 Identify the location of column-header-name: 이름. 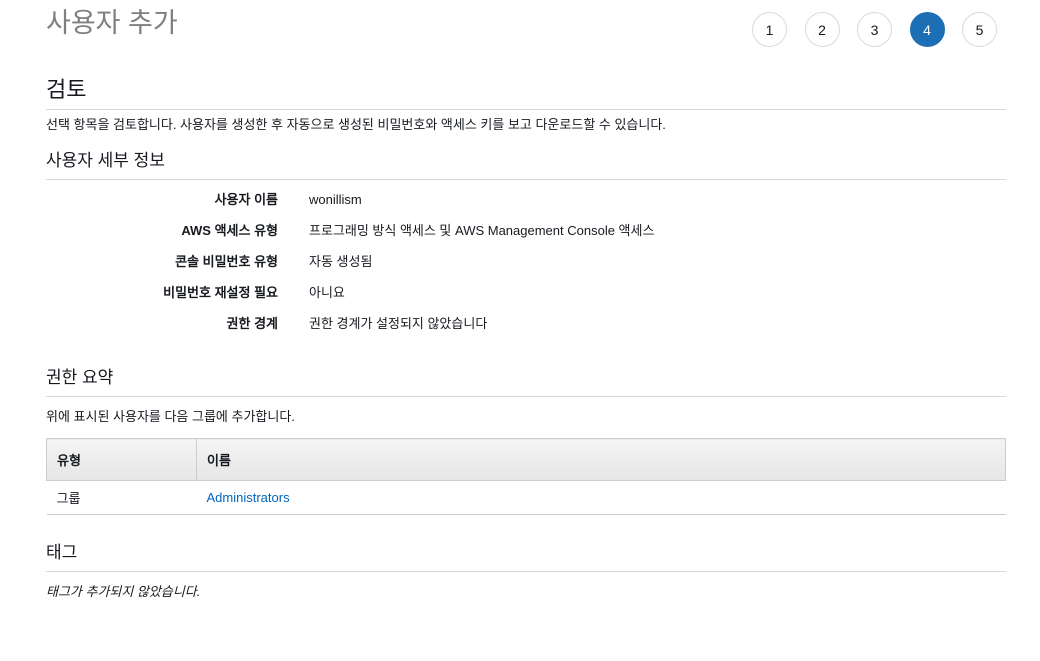
(601, 459).